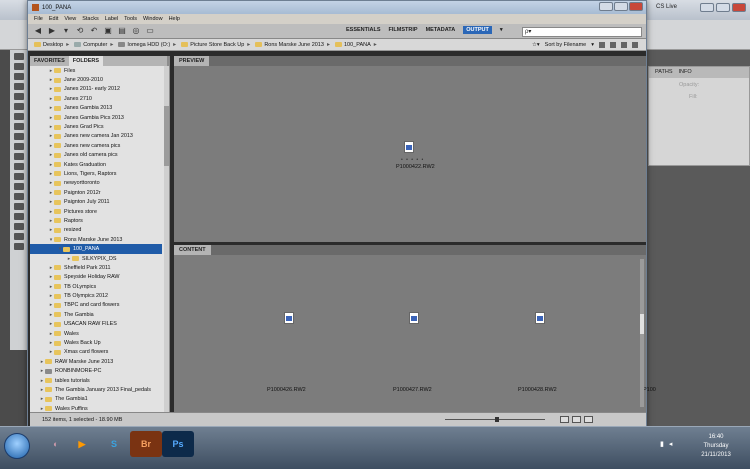 The image size is (750, 469). Describe the element at coordinates (150, 31) in the screenshot. I see `output-icon: ▭` at that location.